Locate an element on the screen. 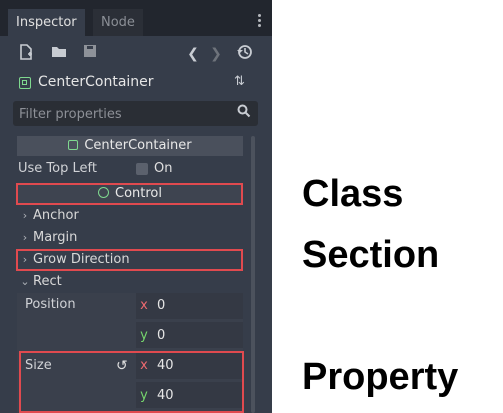 The width and height of the screenshot is (503, 413). property-annotation: Property is located at coordinates (380, 377).